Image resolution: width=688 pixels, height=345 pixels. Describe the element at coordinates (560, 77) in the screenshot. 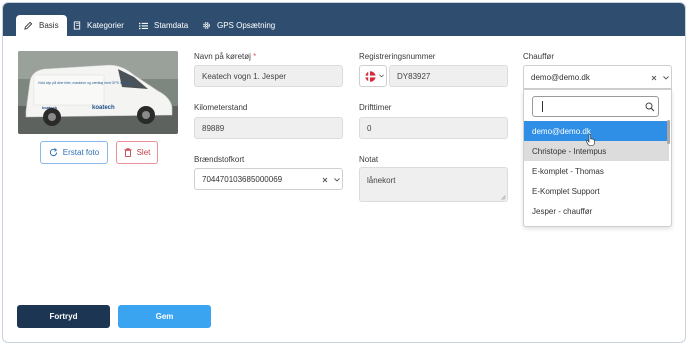

I see `driver-value: demo@demo.dk` at that location.